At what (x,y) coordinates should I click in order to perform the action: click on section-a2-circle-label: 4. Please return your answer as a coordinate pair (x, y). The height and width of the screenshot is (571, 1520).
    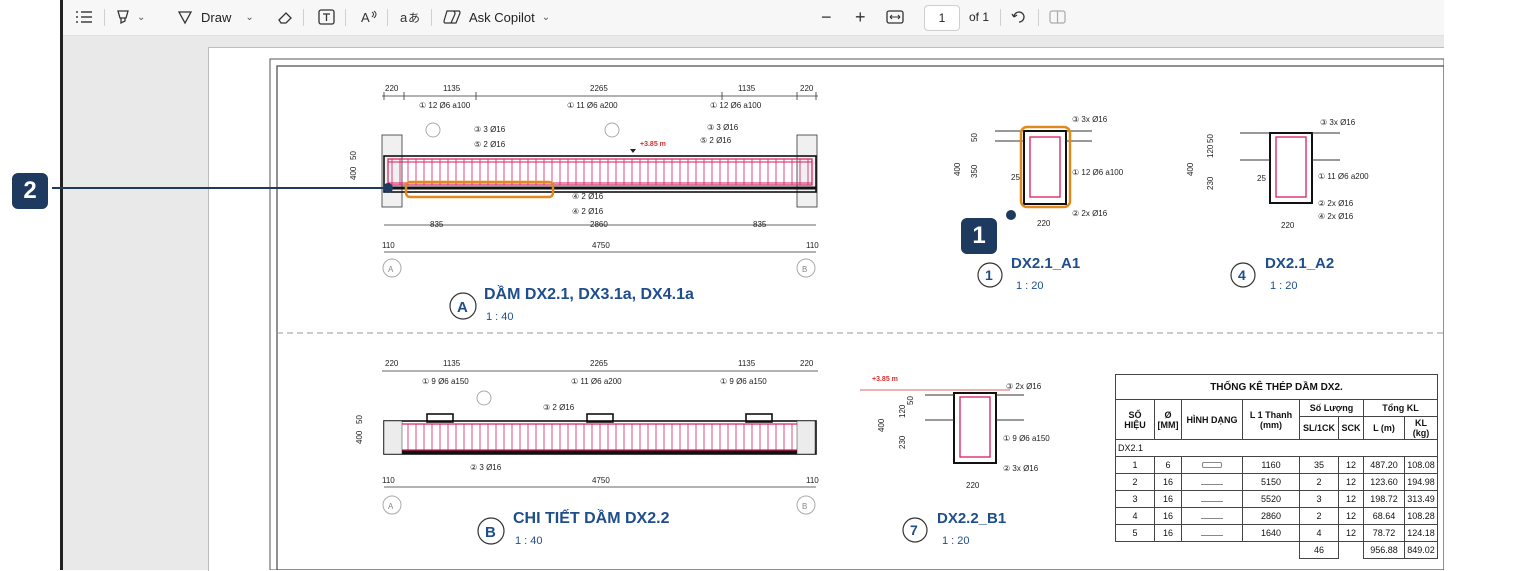
    Looking at the image, I should click on (1242, 275).